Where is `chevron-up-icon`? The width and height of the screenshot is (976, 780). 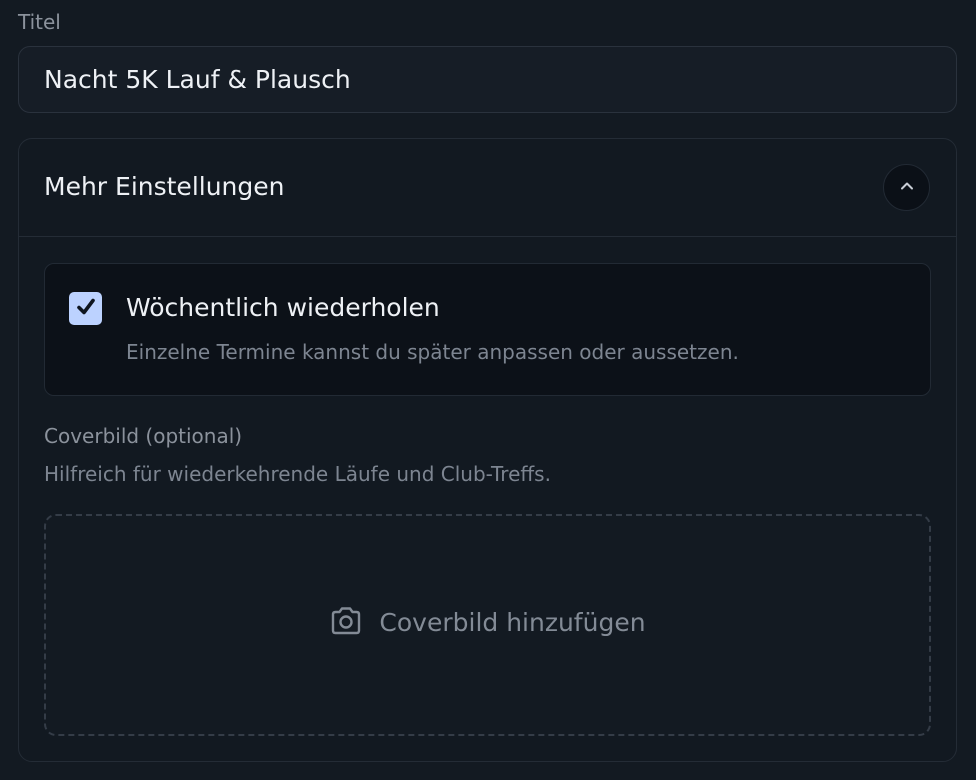
chevron-up-icon is located at coordinates (907, 188).